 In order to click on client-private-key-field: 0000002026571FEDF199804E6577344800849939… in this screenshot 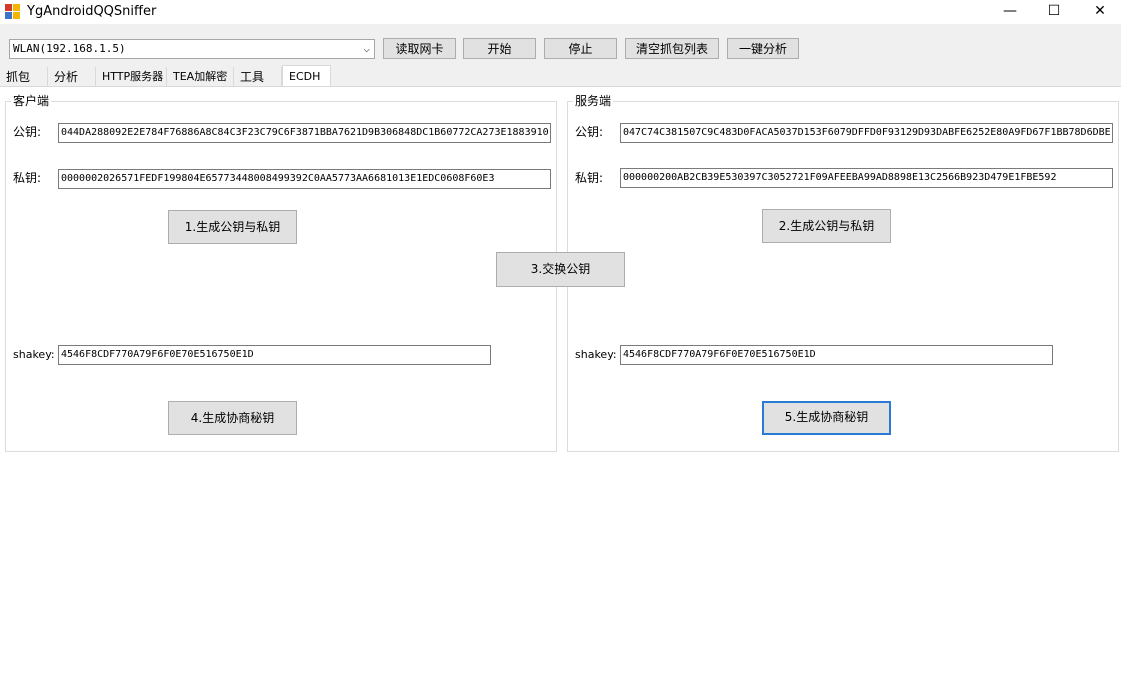, I will do `click(304, 179)`.